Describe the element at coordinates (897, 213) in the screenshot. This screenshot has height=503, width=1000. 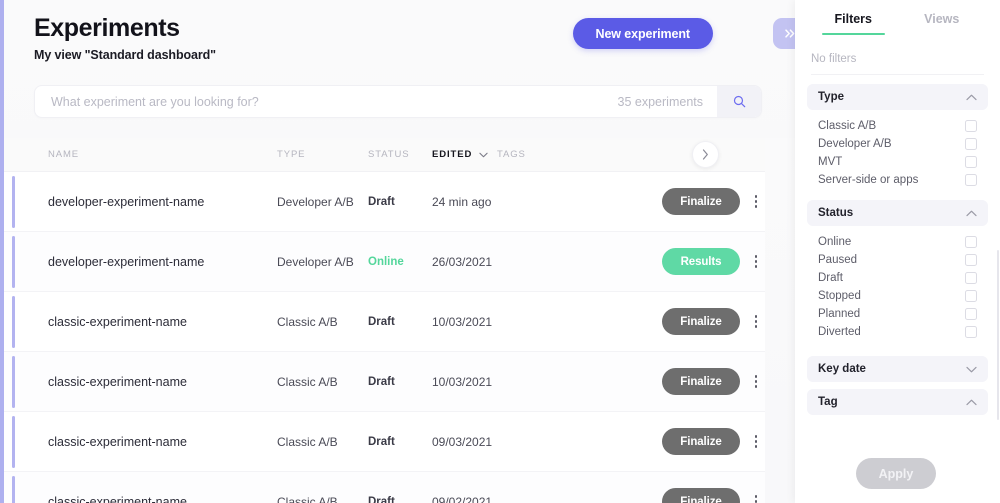
I see `filter-group-status-header: Status` at that location.